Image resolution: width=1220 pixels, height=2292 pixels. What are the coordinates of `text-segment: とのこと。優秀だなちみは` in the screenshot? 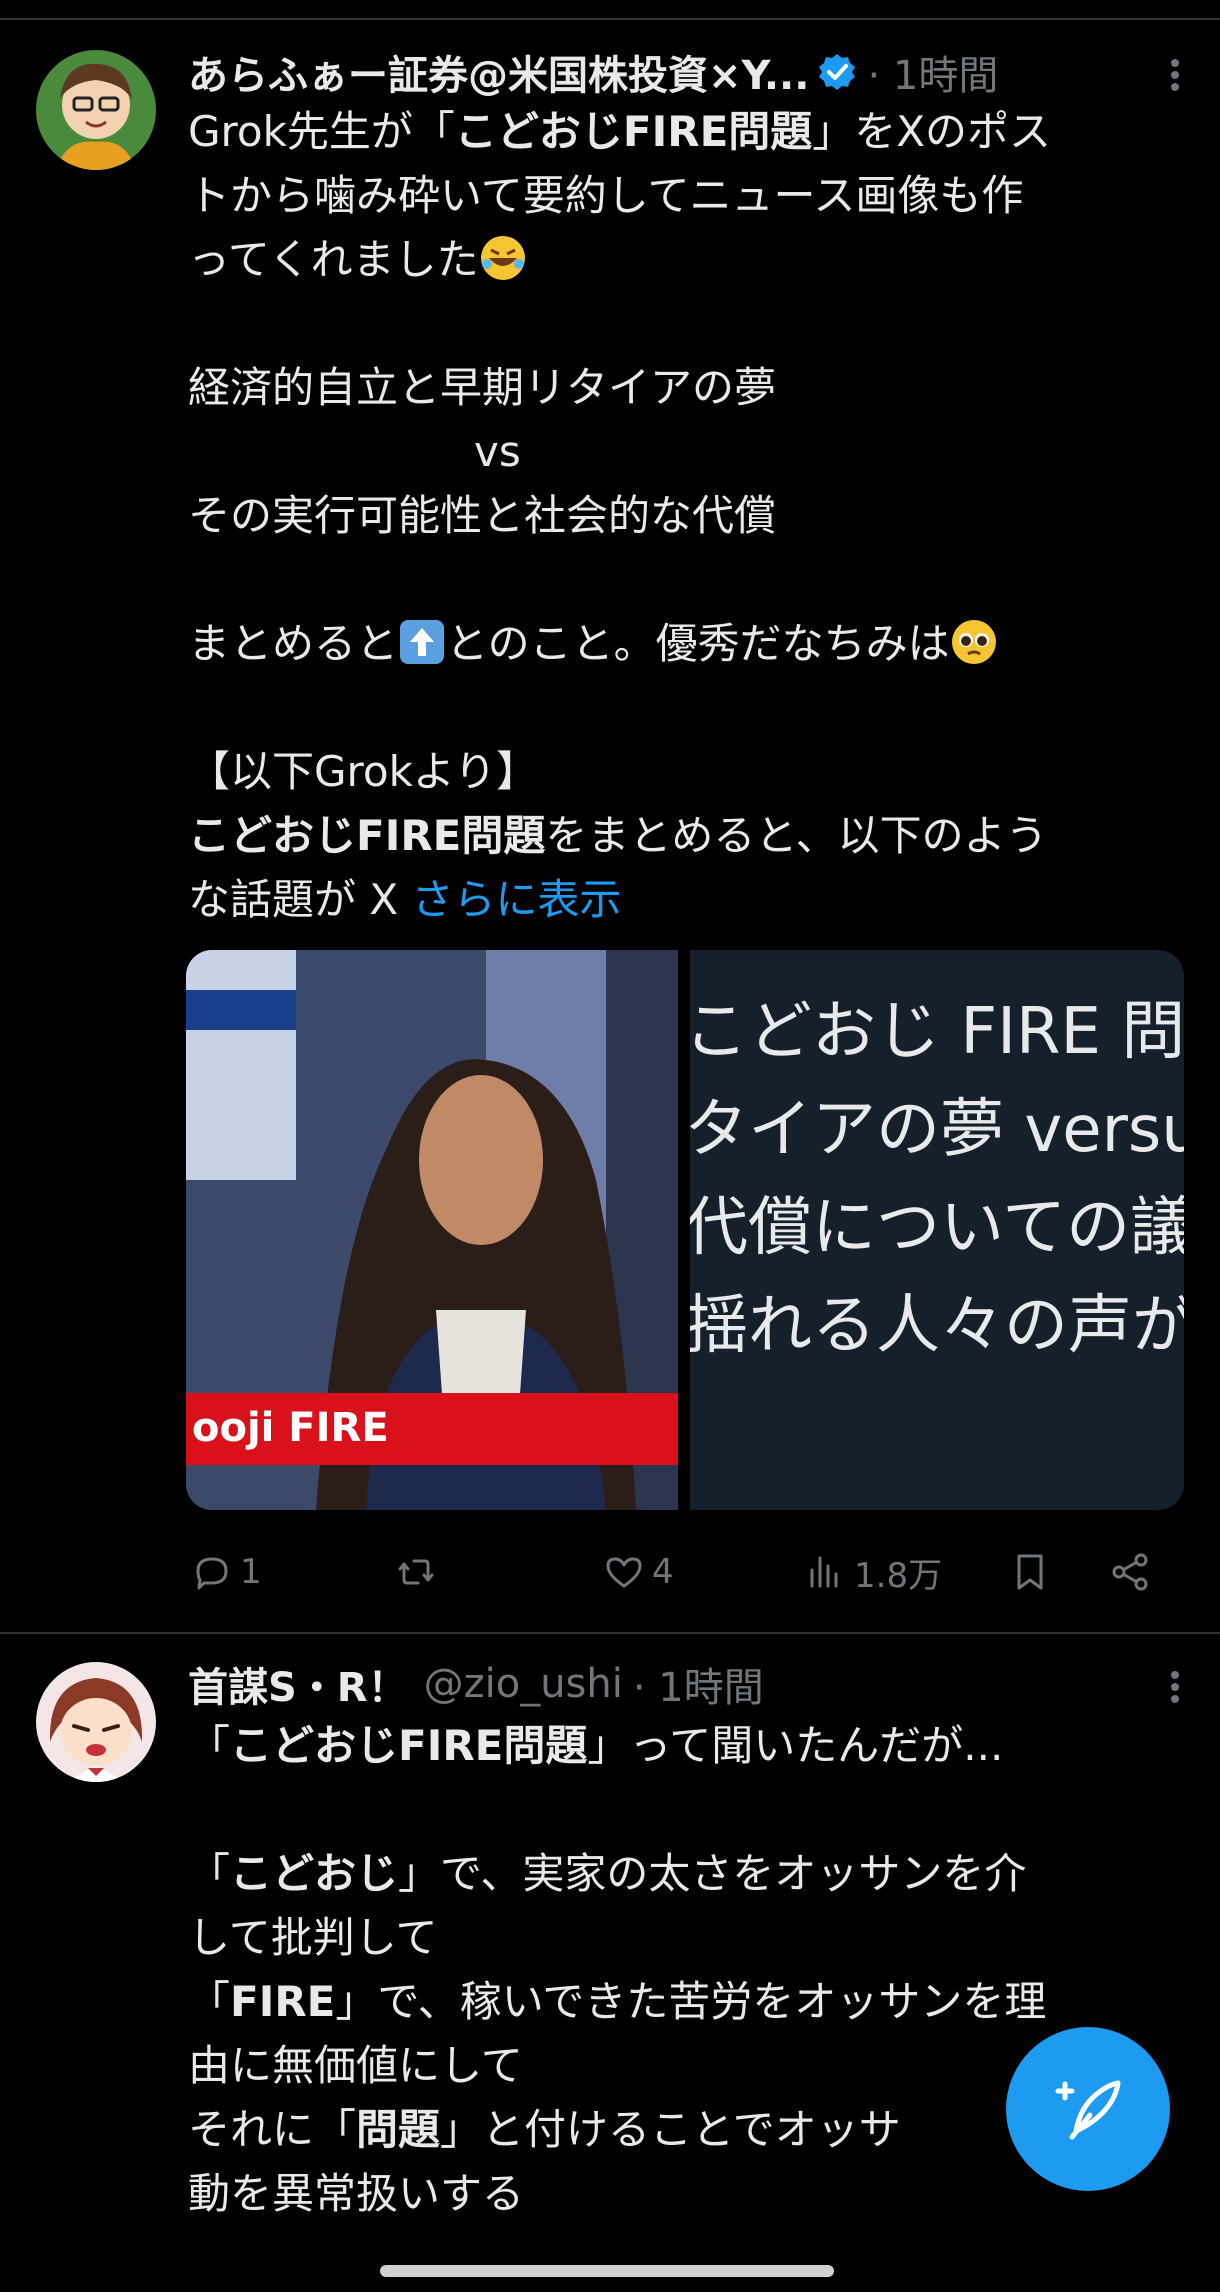 It's located at (698, 643).